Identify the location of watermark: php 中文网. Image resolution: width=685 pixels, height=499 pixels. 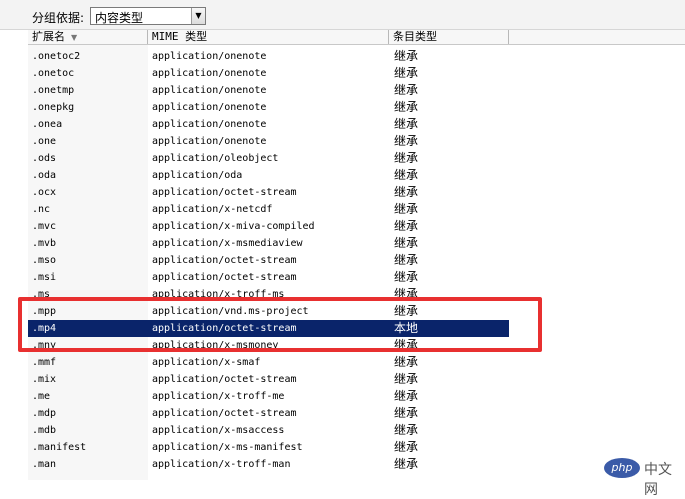
(643, 478).